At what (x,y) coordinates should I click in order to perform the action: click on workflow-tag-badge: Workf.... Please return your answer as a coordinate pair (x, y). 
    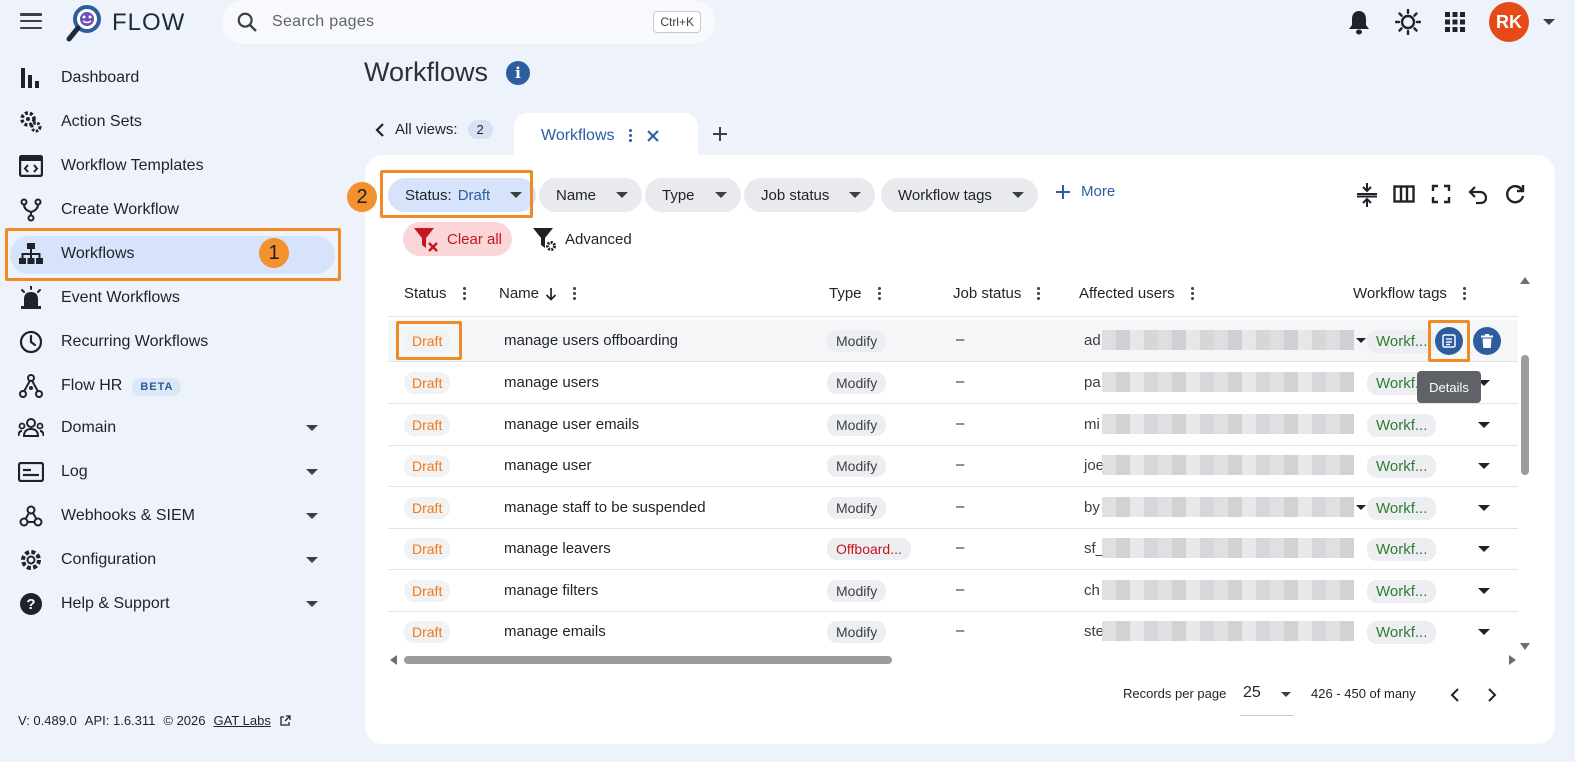
    Looking at the image, I should click on (1402, 632).